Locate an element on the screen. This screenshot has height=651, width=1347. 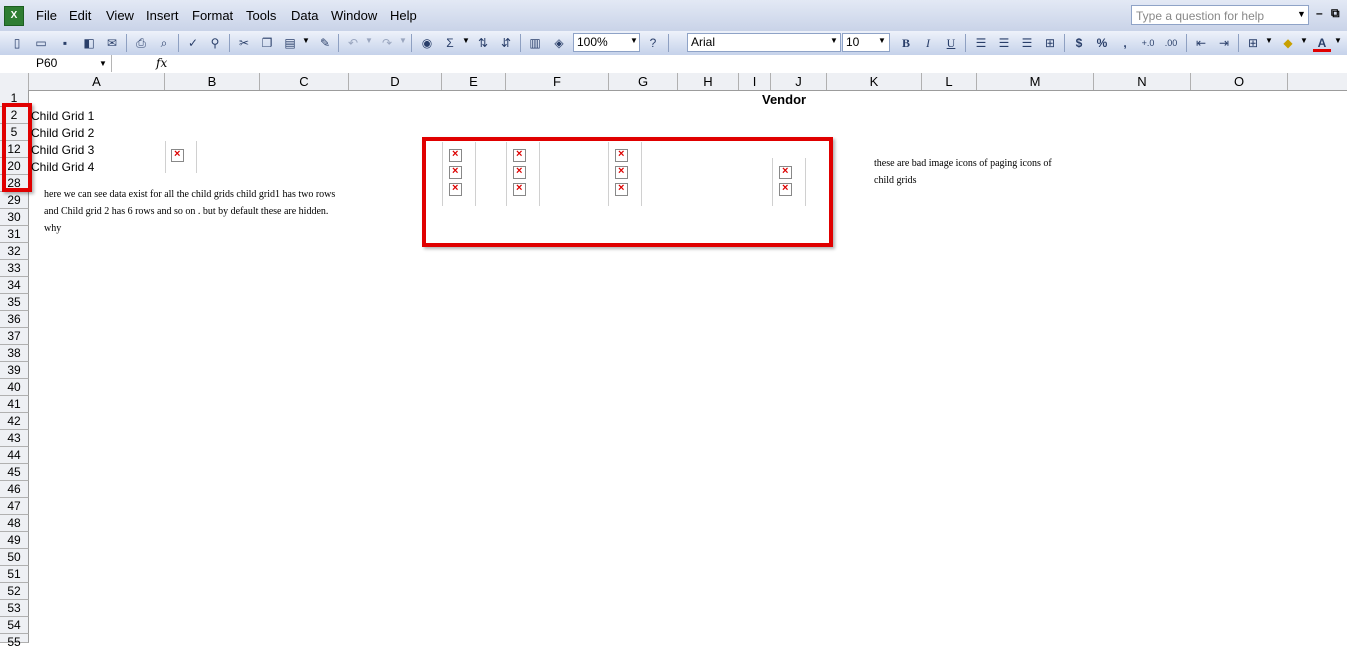
menu-insert: Insert is located at coordinates (162, 15).